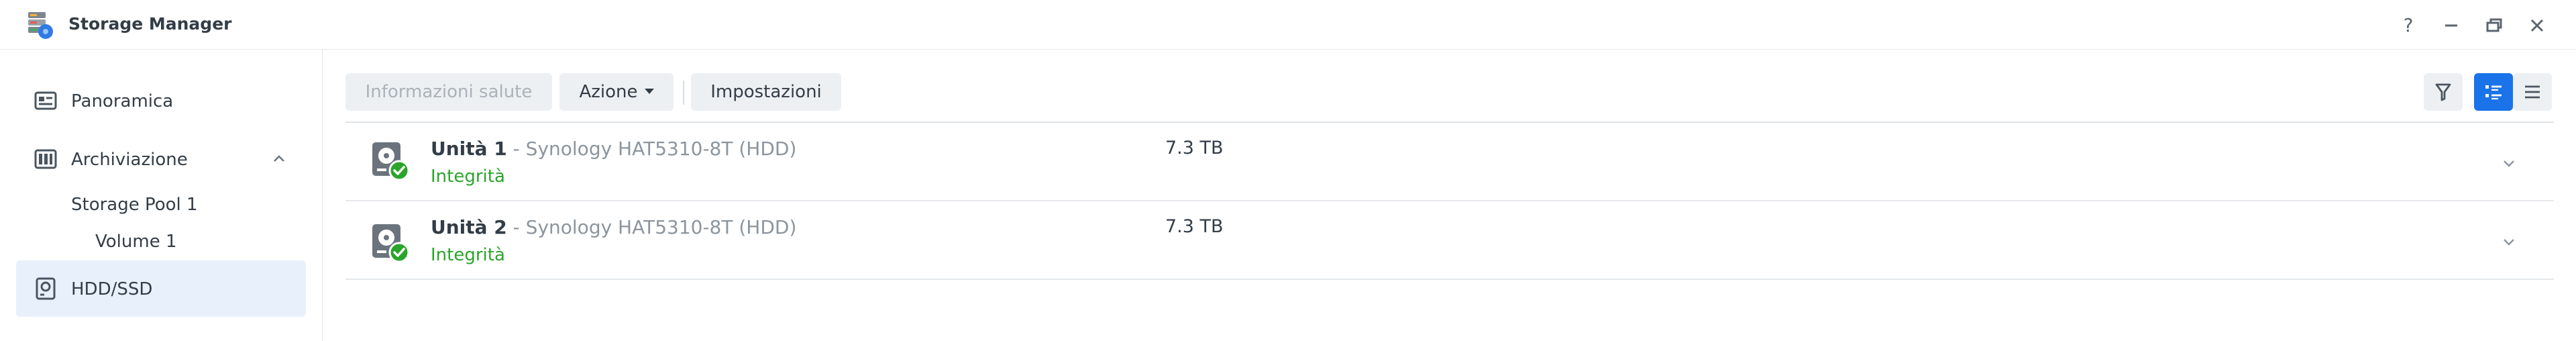  I want to click on filter-icon, so click(2443, 92).